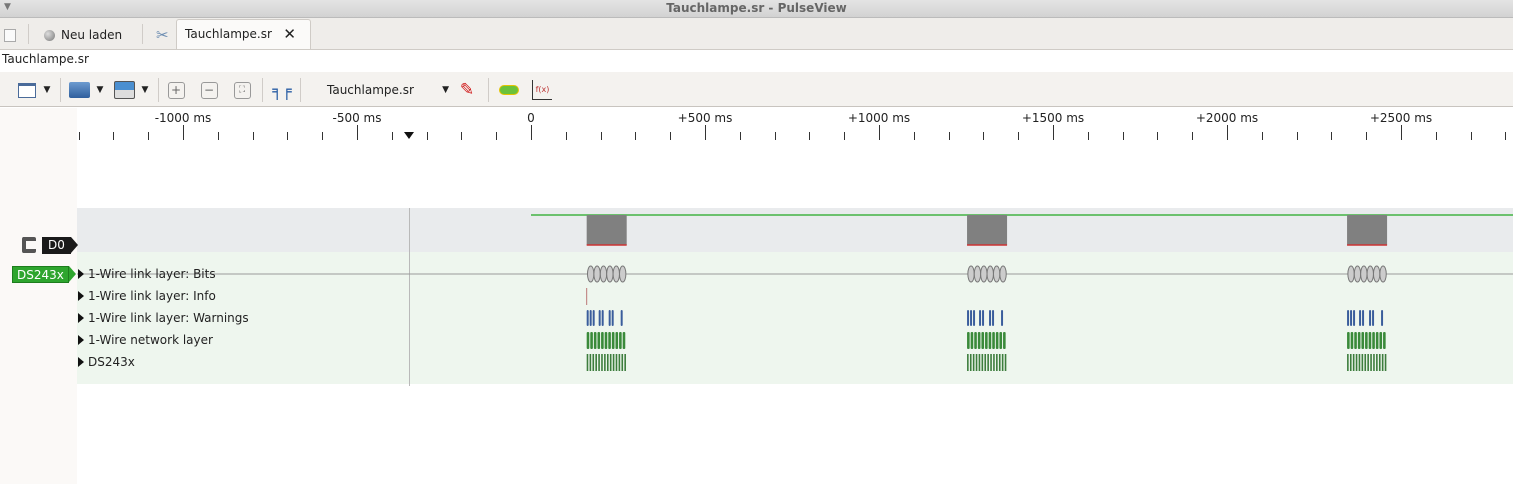  I want to click on connector-icon, so click(29, 245).